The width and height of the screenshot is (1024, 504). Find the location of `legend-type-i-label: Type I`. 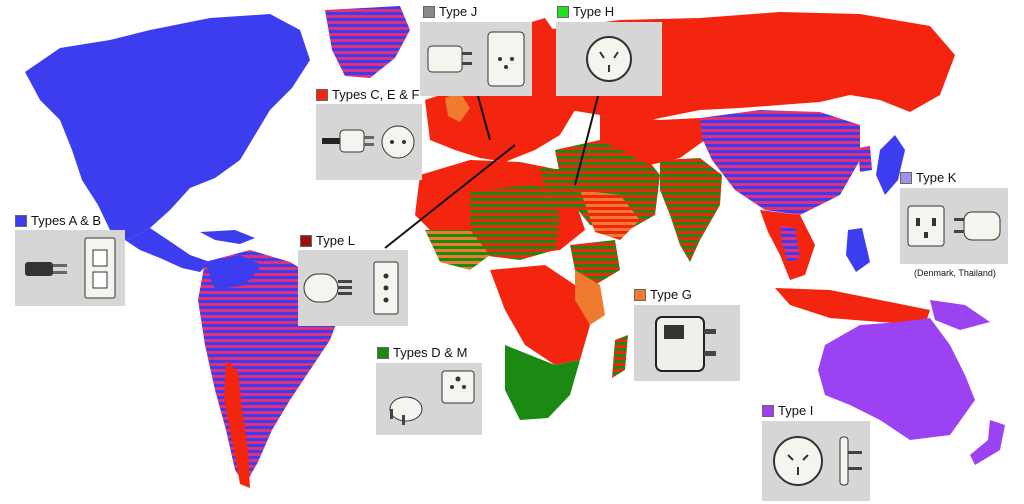

legend-type-i-label: Type I is located at coordinates (787, 410).